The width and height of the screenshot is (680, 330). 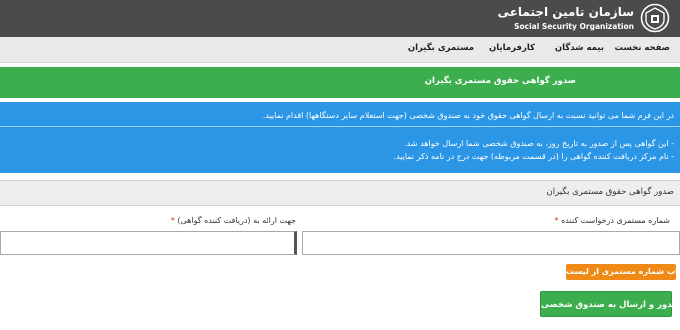 What do you see at coordinates (340, 82) in the screenshot?
I see `page-title-banner: صدور گواهی حقوق مستمری بگیران` at bounding box center [340, 82].